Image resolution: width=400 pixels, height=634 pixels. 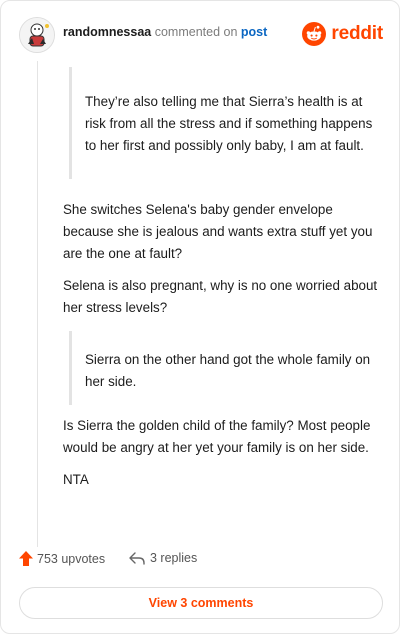 I want to click on post-link: post, so click(x=254, y=32).